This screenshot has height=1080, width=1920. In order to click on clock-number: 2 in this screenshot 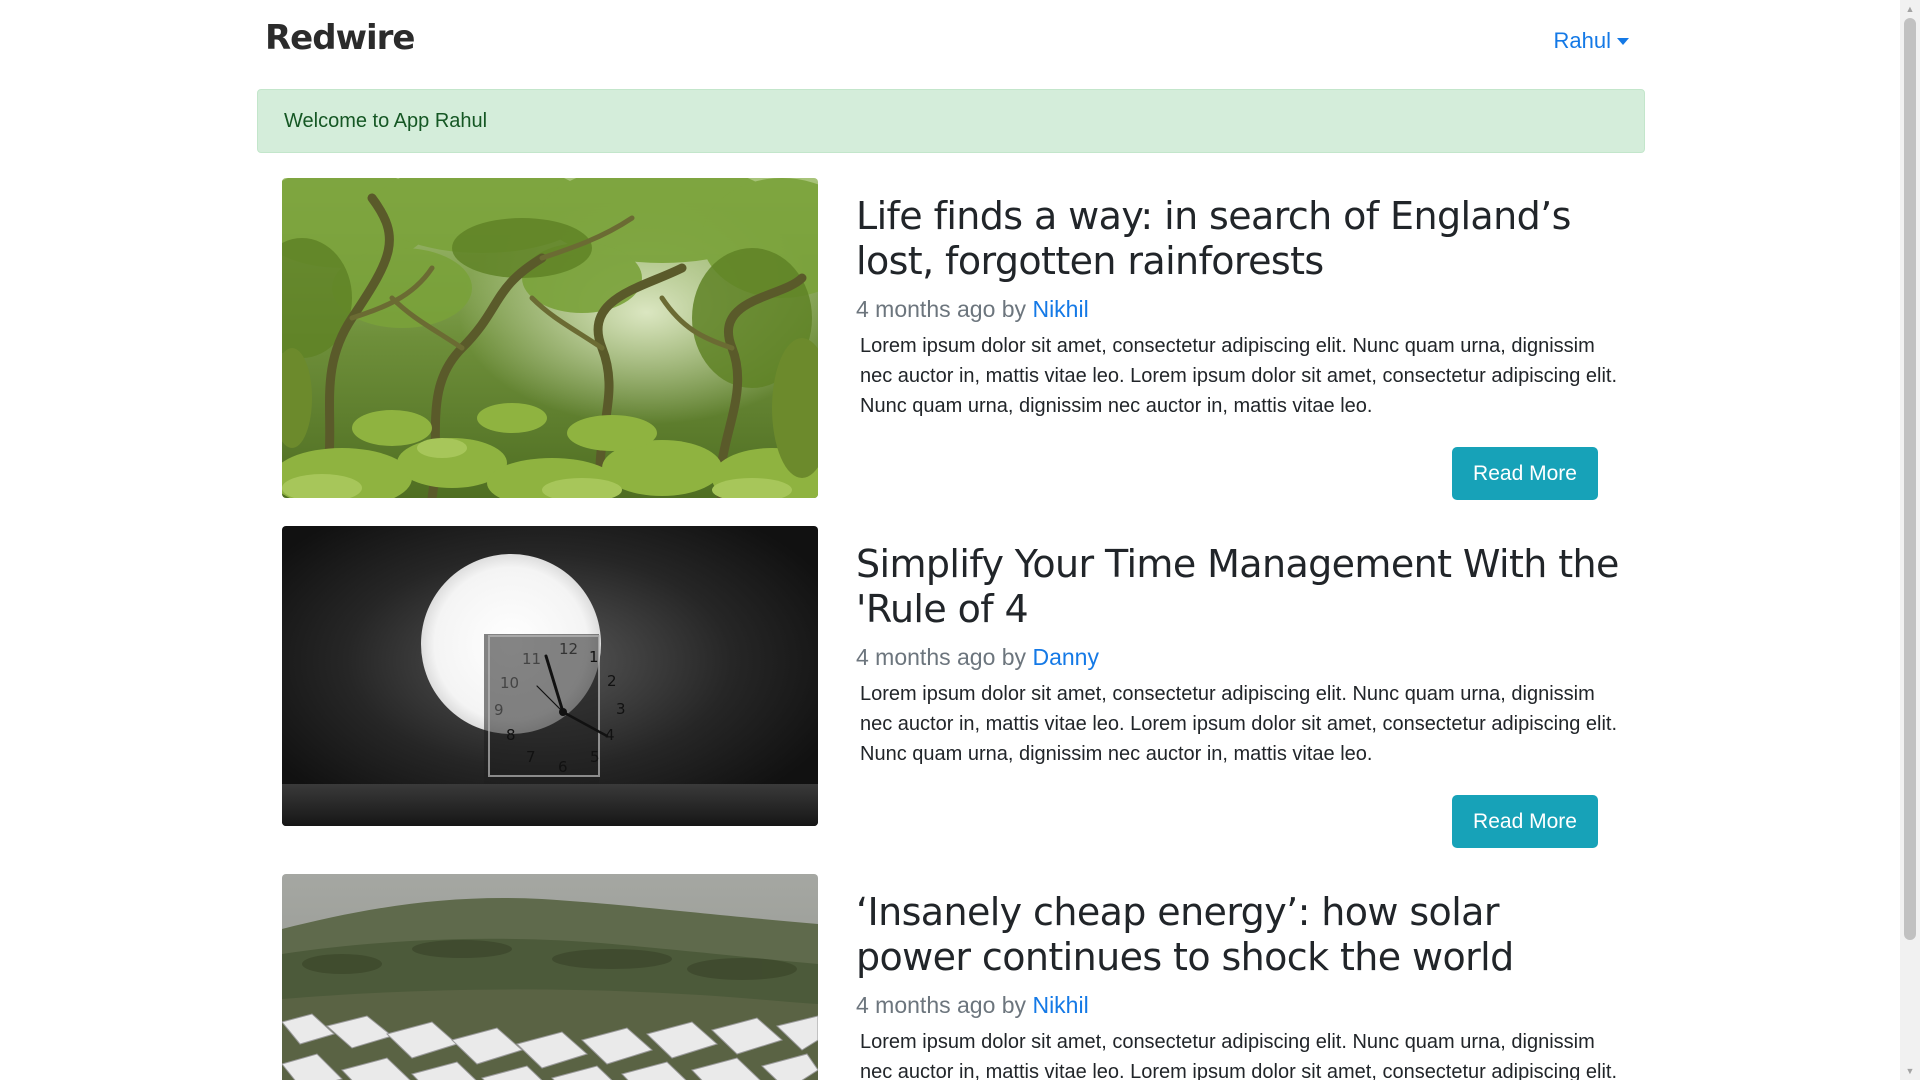, I will do `click(612, 681)`.